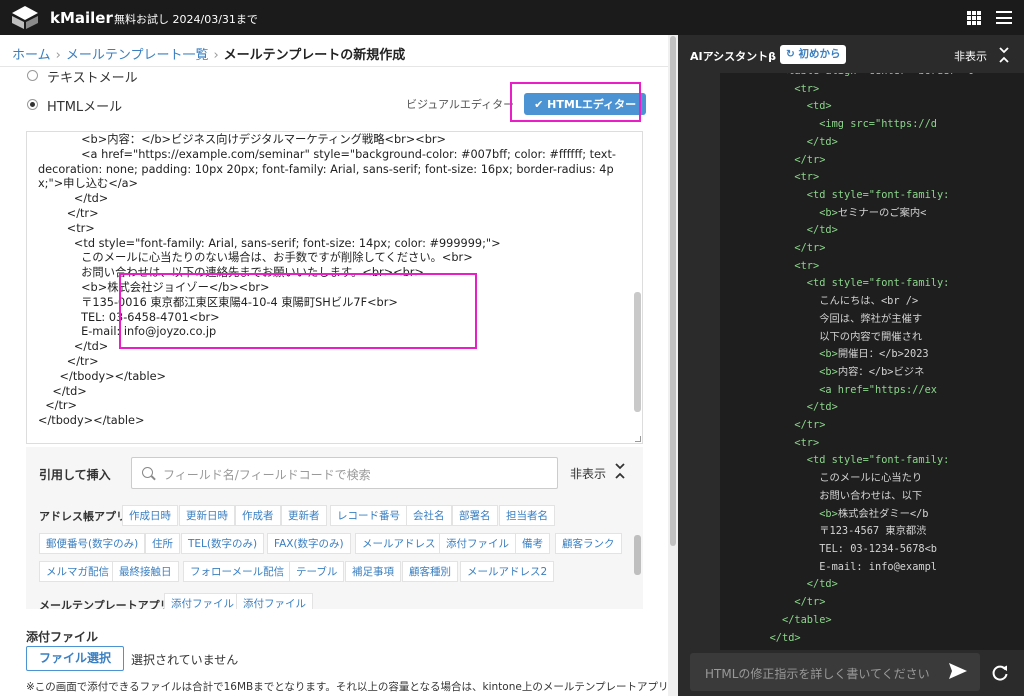 Image resolution: width=1024 pixels, height=696 pixels. What do you see at coordinates (673, 291) in the screenshot?
I see `page-scrollbar` at bounding box center [673, 291].